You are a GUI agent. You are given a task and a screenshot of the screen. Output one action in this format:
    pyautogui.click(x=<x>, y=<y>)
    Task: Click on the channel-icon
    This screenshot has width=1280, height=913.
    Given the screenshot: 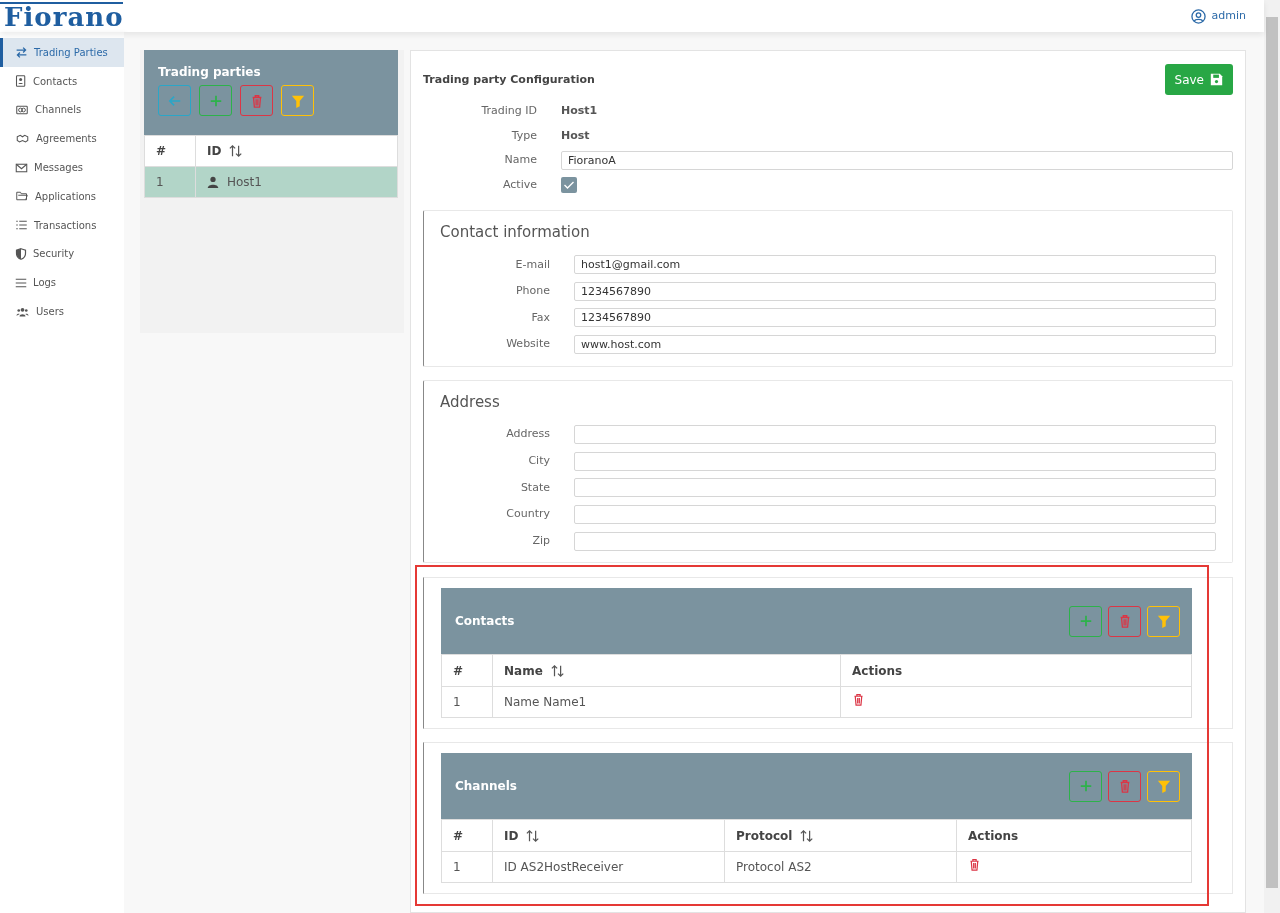 What is the action you would take?
    pyautogui.click(x=22, y=110)
    